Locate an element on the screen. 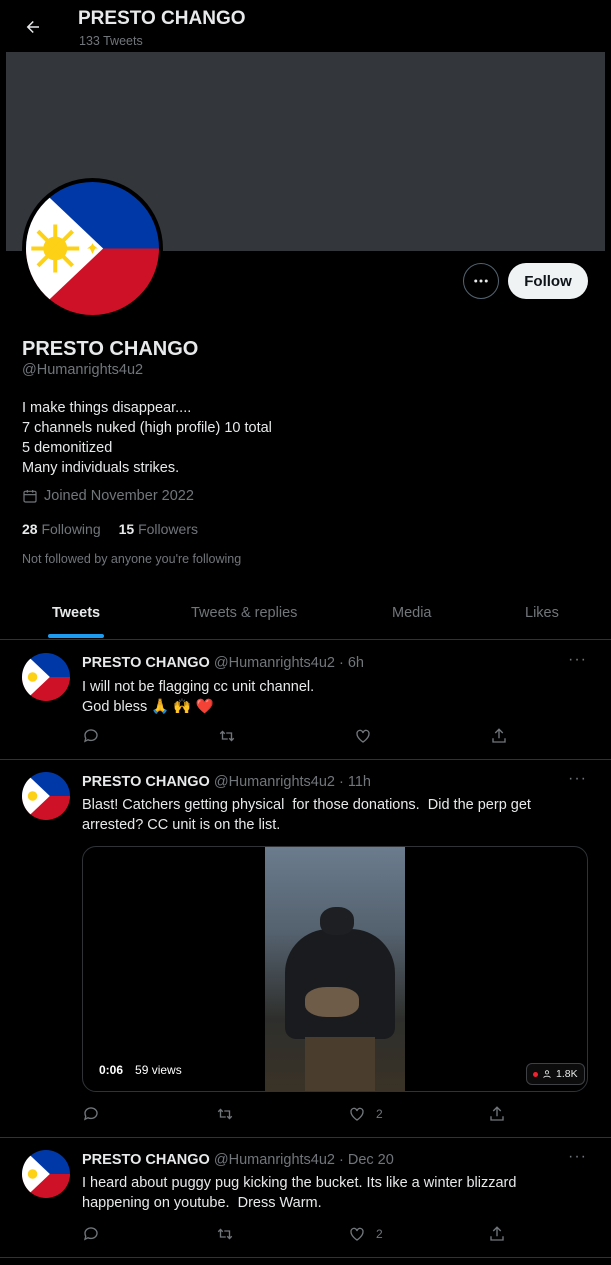 The width and height of the screenshot is (611, 1265). joined-date: Joined November 2022 is located at coordinates (108, 496).